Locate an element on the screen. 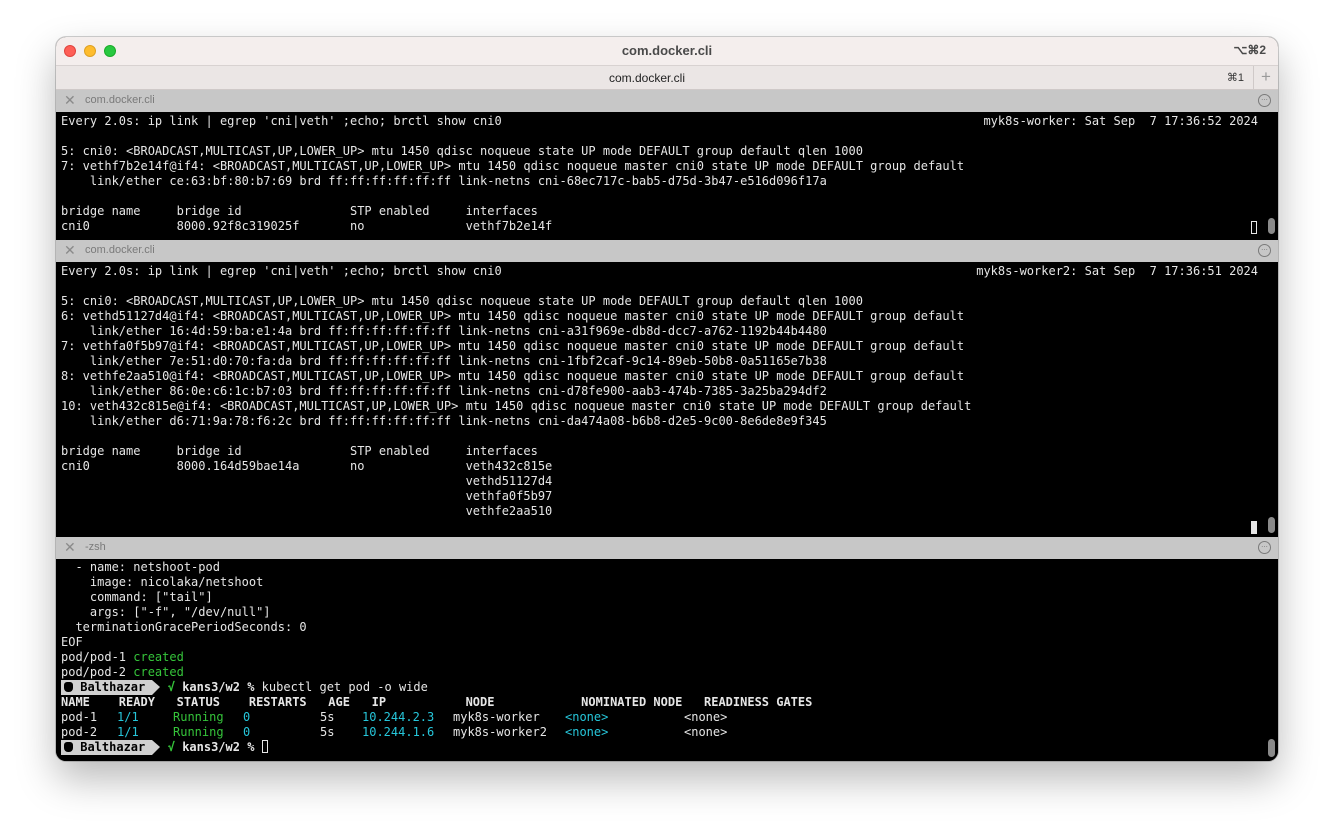  host-time: myk8s-worker2: Sat Sep 7 17:36:51 2024 is located at coordinates (1117, 271).